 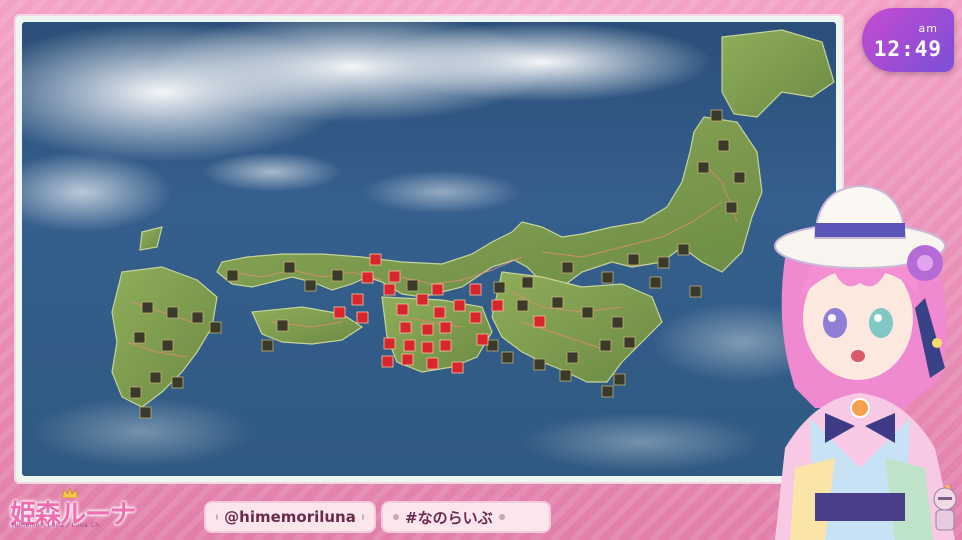 I want to click on hashtag-tag: #なのらいぶ, so click(x=466, y=517).